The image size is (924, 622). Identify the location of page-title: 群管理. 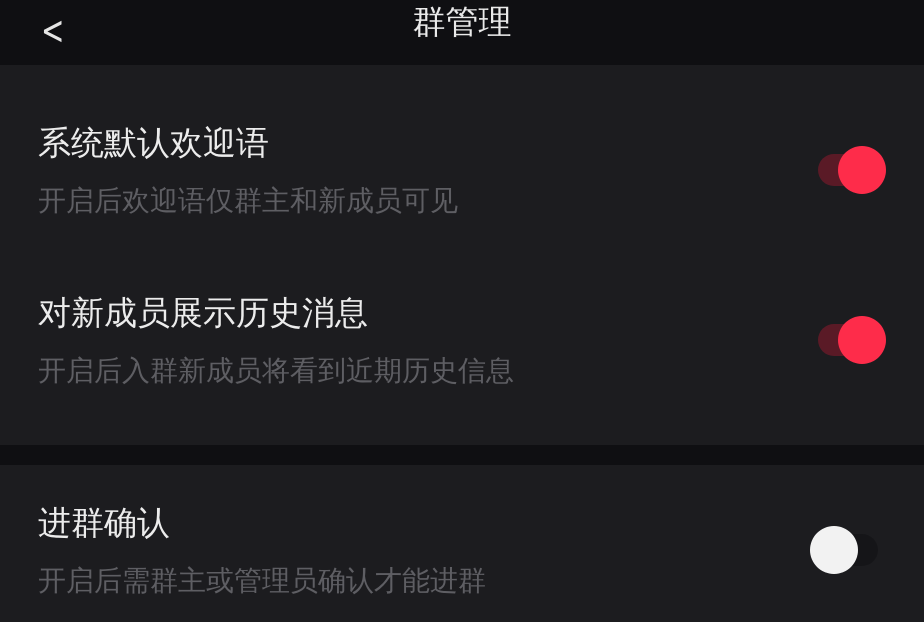
(462, 22).